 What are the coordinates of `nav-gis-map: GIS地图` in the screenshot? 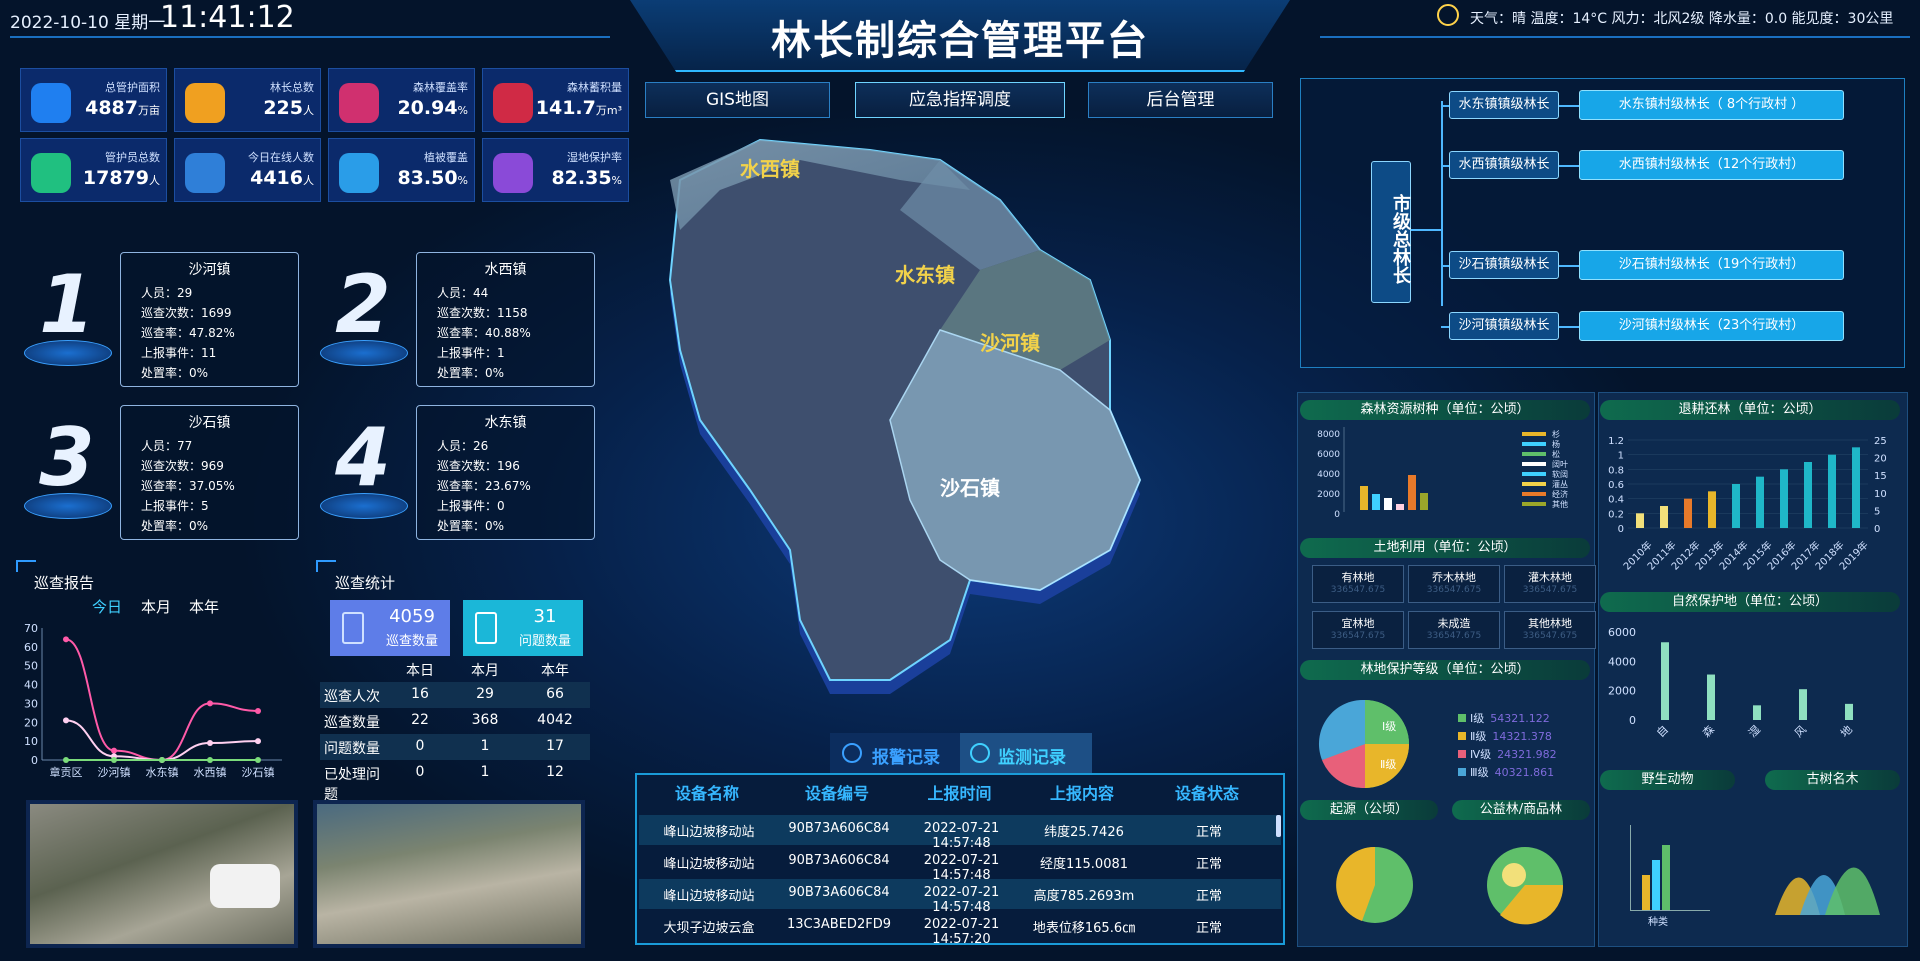 It's located at (737, 100).